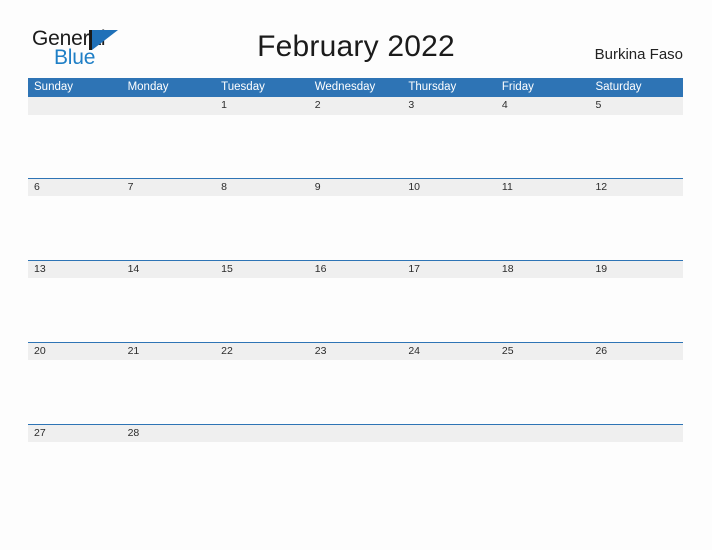 The height and width of the screenshot is (550, 712). What do you see at coordinates (543, 106) in the screenshot?
I see `day-cell: 4` at bounding box center [543, 106].